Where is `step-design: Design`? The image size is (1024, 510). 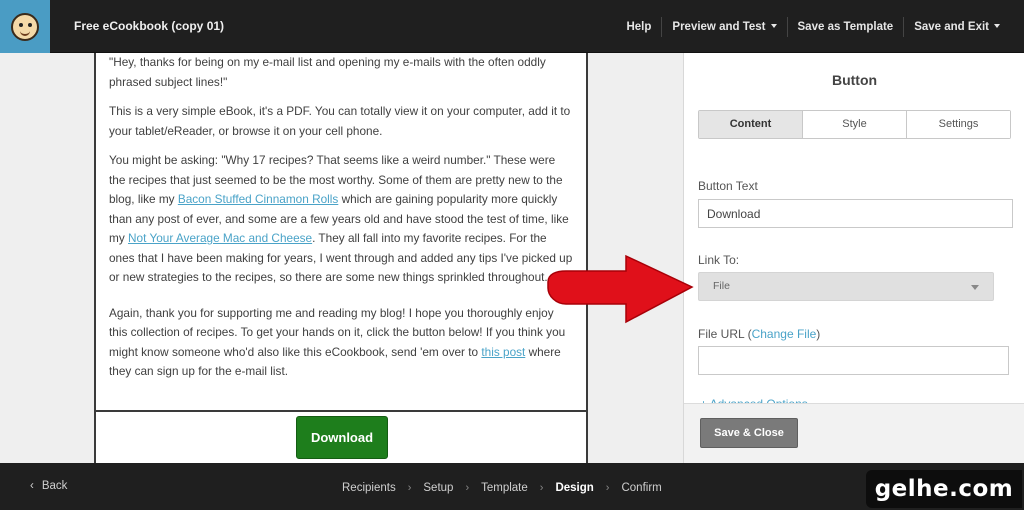
step-design: Design is located at coordinates (574, 488).